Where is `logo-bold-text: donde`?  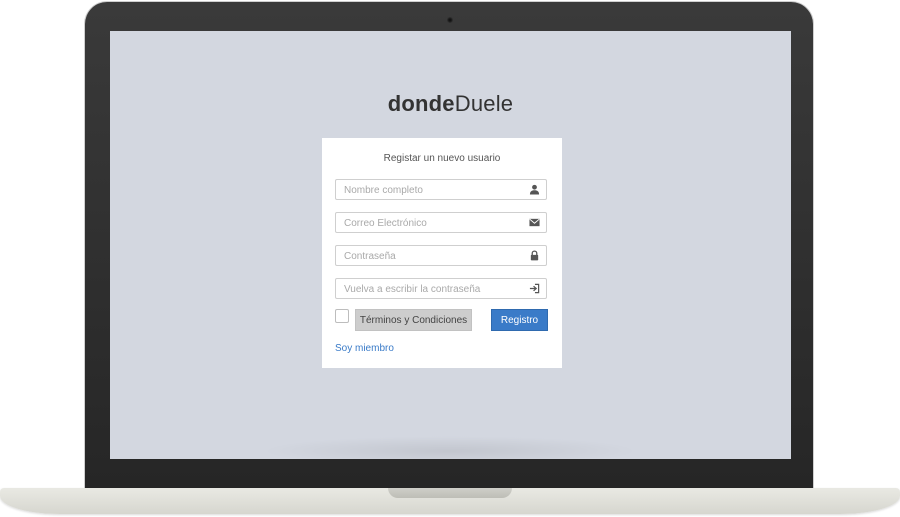 logo-bold-text: donde is located at coordinates (421, 103).